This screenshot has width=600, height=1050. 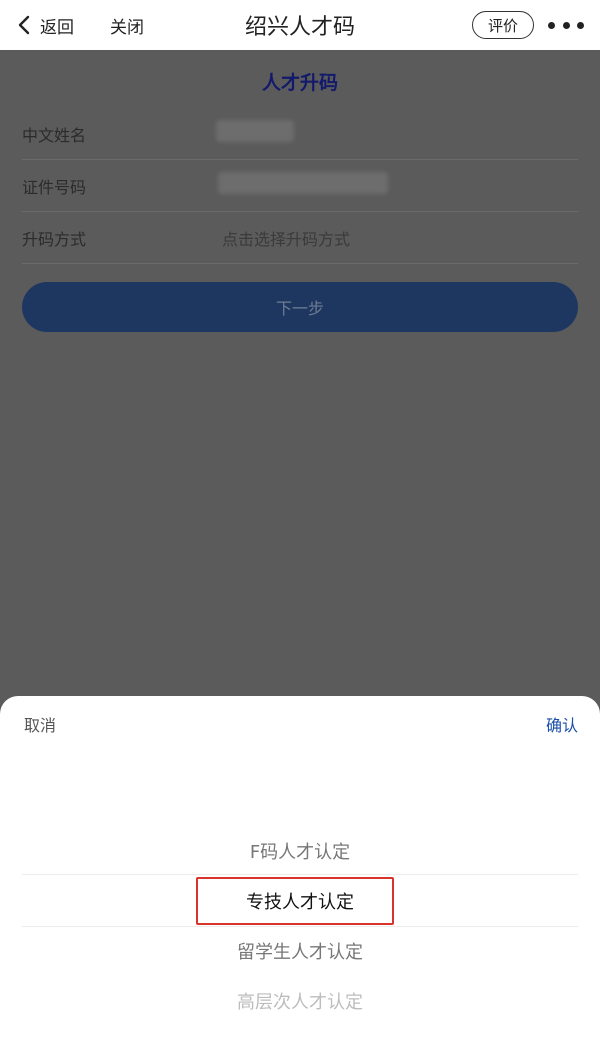 What do you see at coordinates (40, 724) in the screenshot?
I see `cancel-button: 取消` at bounding box center [40, 724].